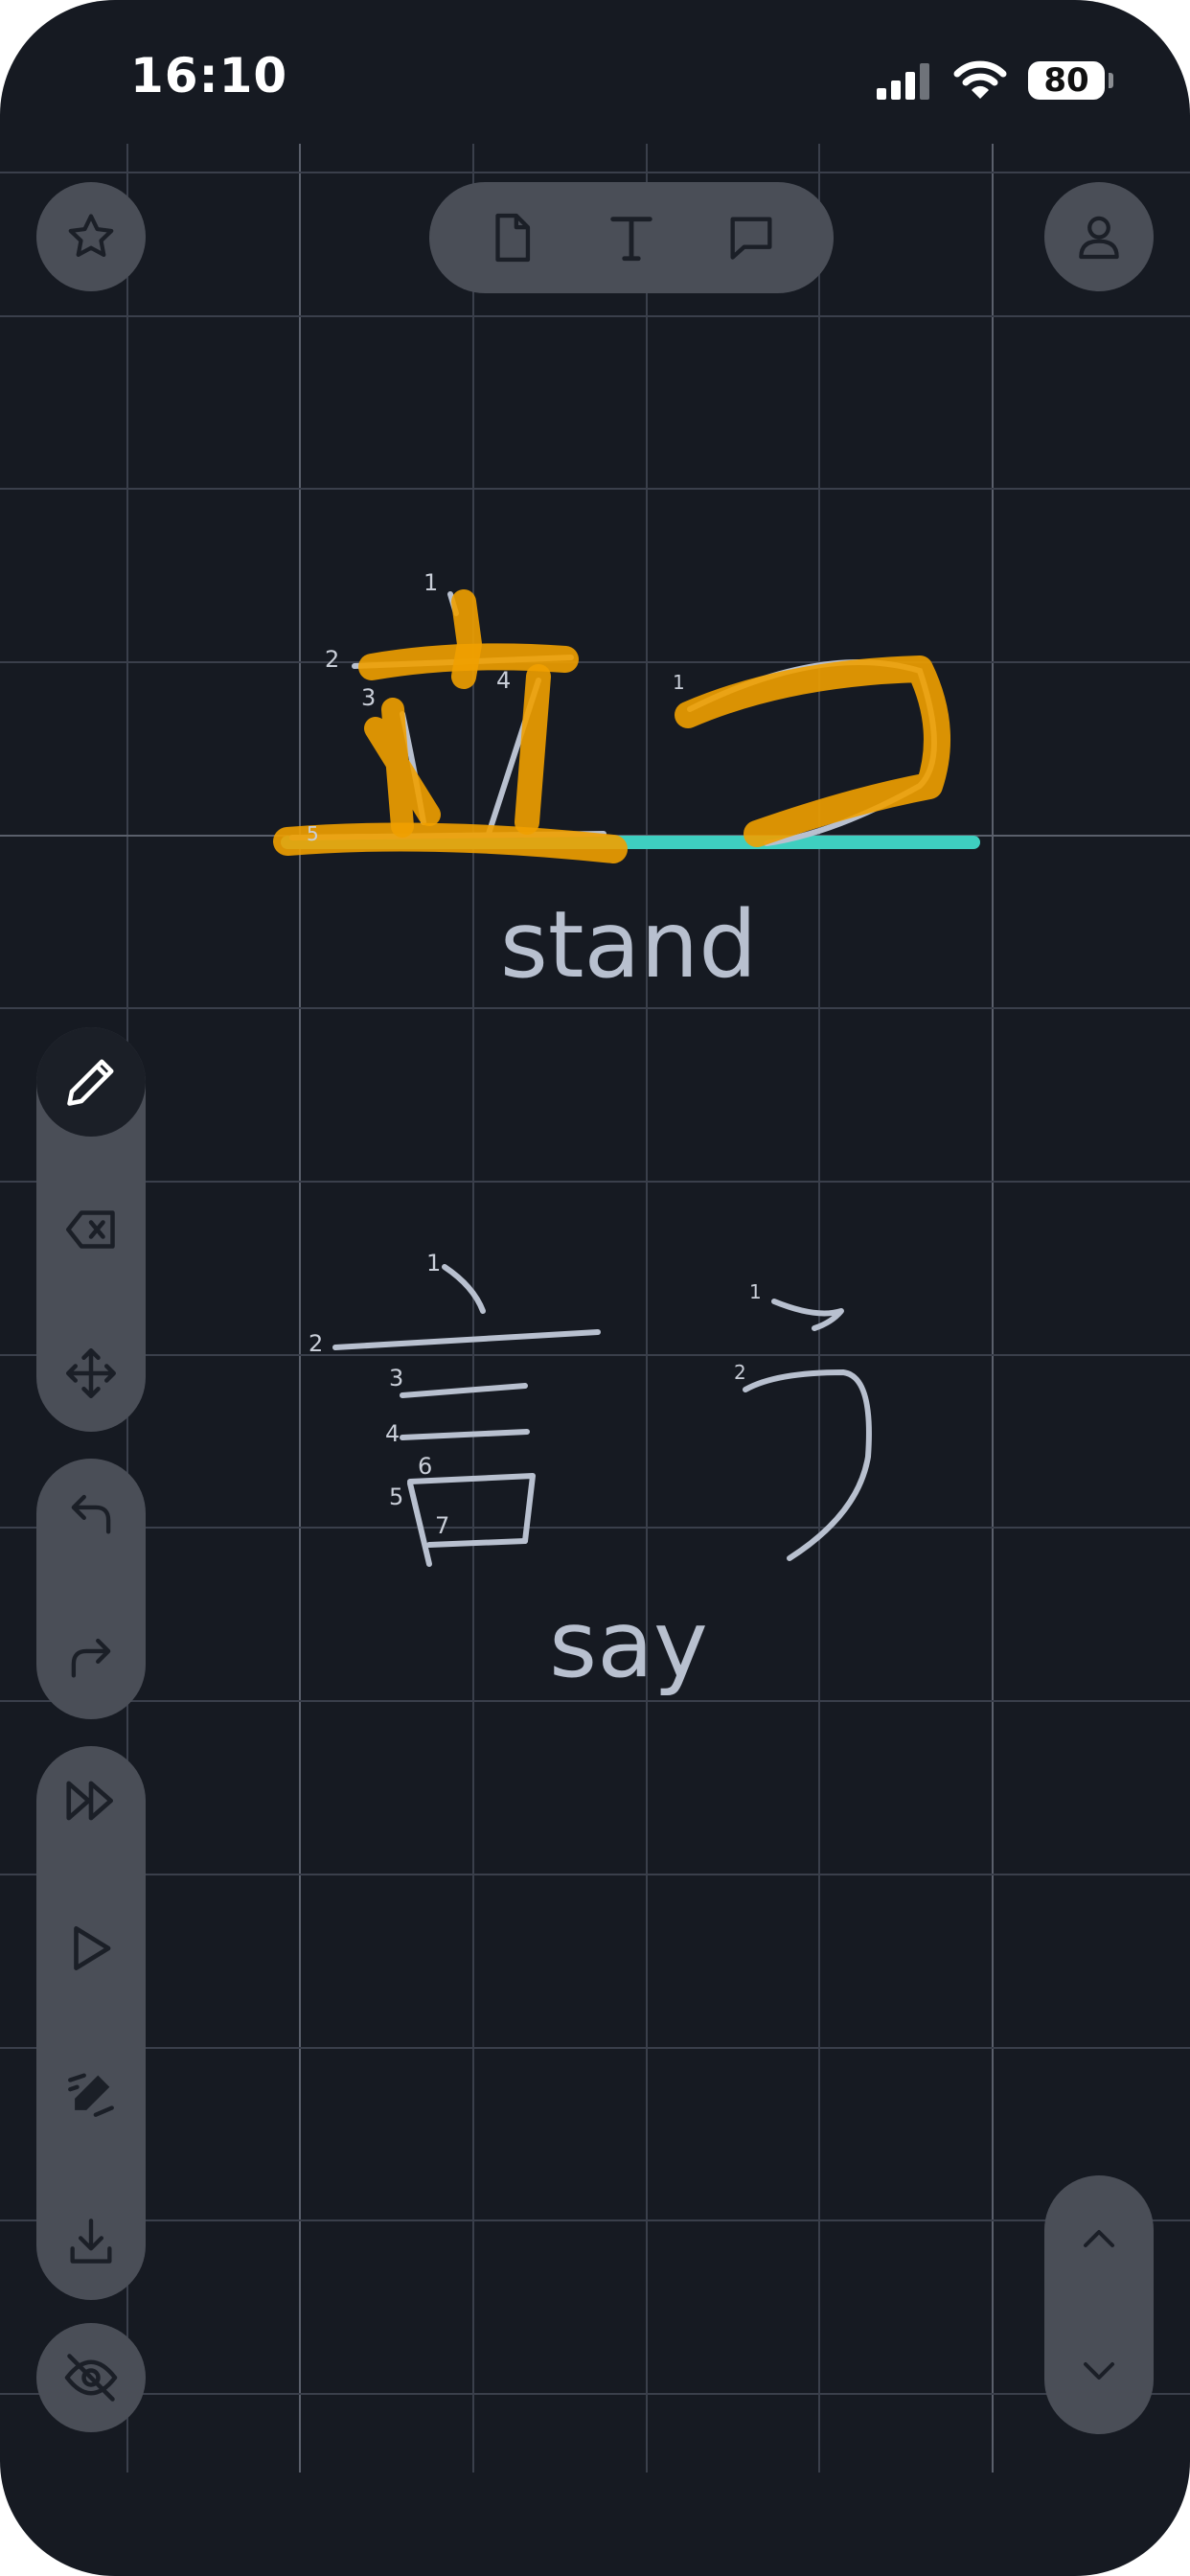 The image size is (1190, 2576). I want to click on pencil-icon, so click(91, 1082).